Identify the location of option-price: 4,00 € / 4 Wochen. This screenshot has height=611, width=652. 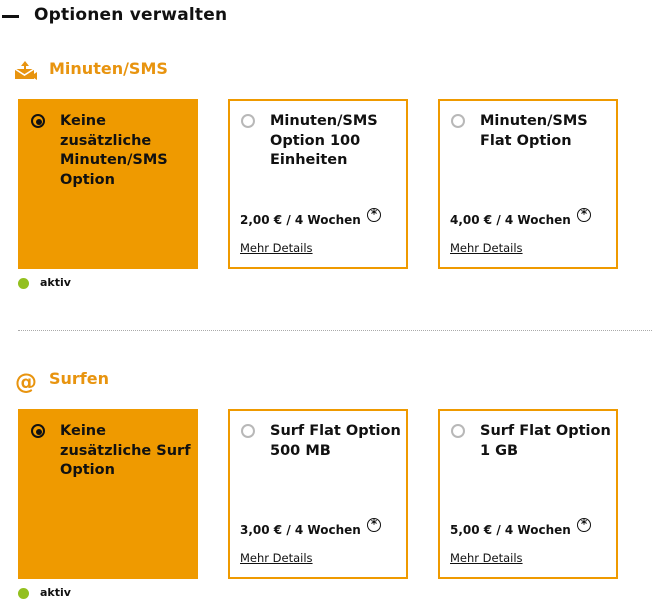
(510, 220).